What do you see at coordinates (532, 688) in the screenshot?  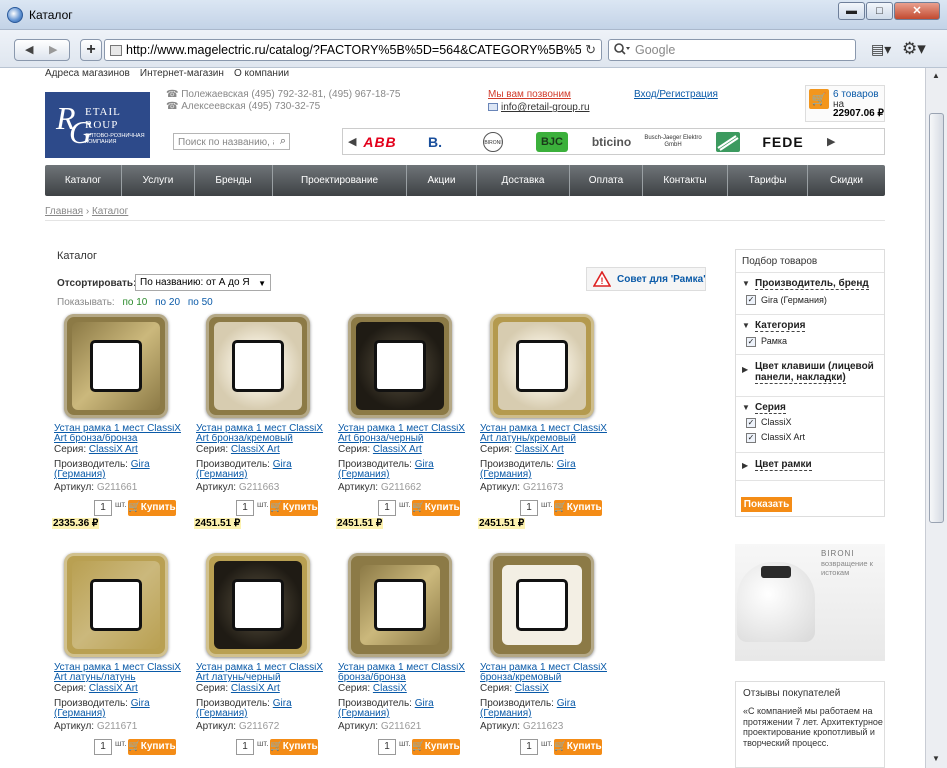 I see `series-link: ClassiX` at bounding box center [532, 688].